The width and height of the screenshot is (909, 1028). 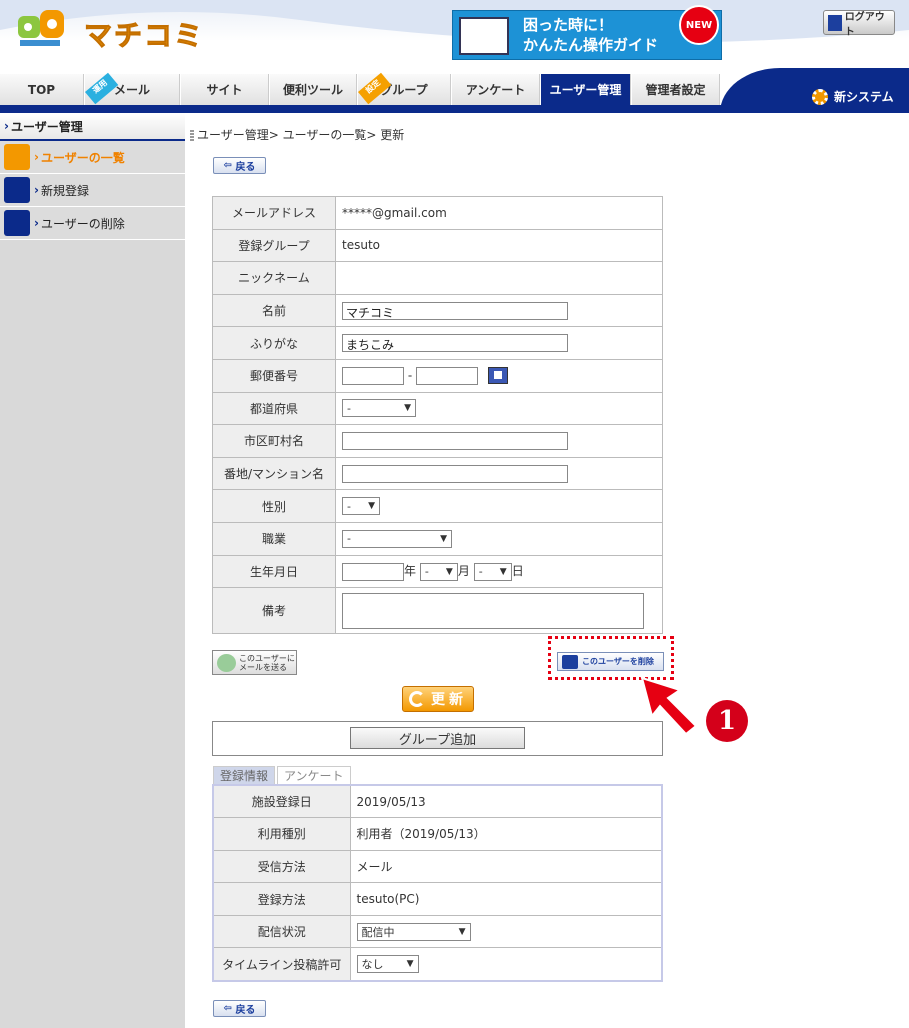 What do you see at coordinates (274, 375) in the screenshot?
I see `postal-label: 郵便番号` at bounding box center [274, 375].